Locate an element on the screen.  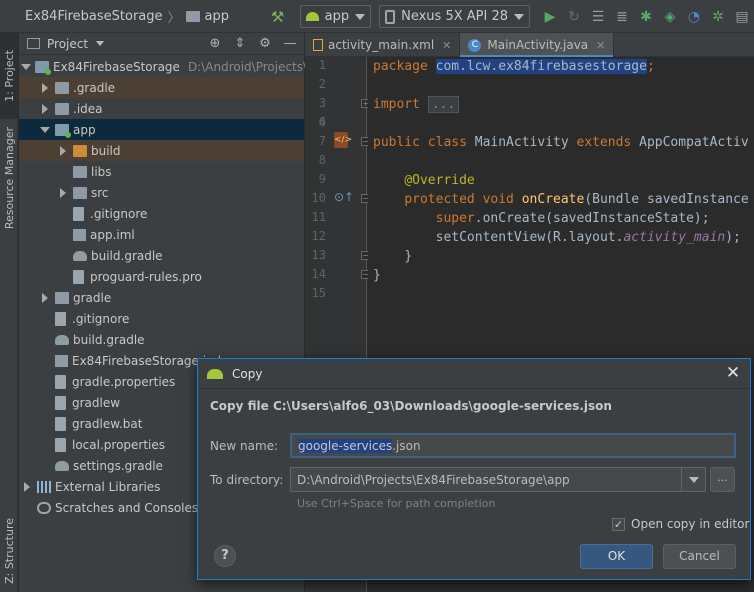
keyword: super is located at coordinates (455, 218).